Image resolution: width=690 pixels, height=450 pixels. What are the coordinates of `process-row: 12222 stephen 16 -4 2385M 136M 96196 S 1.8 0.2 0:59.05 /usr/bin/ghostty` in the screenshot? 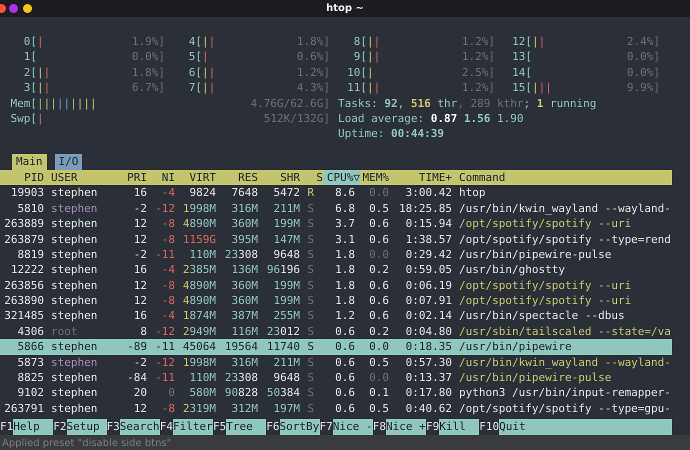 It's located at (336, 270).